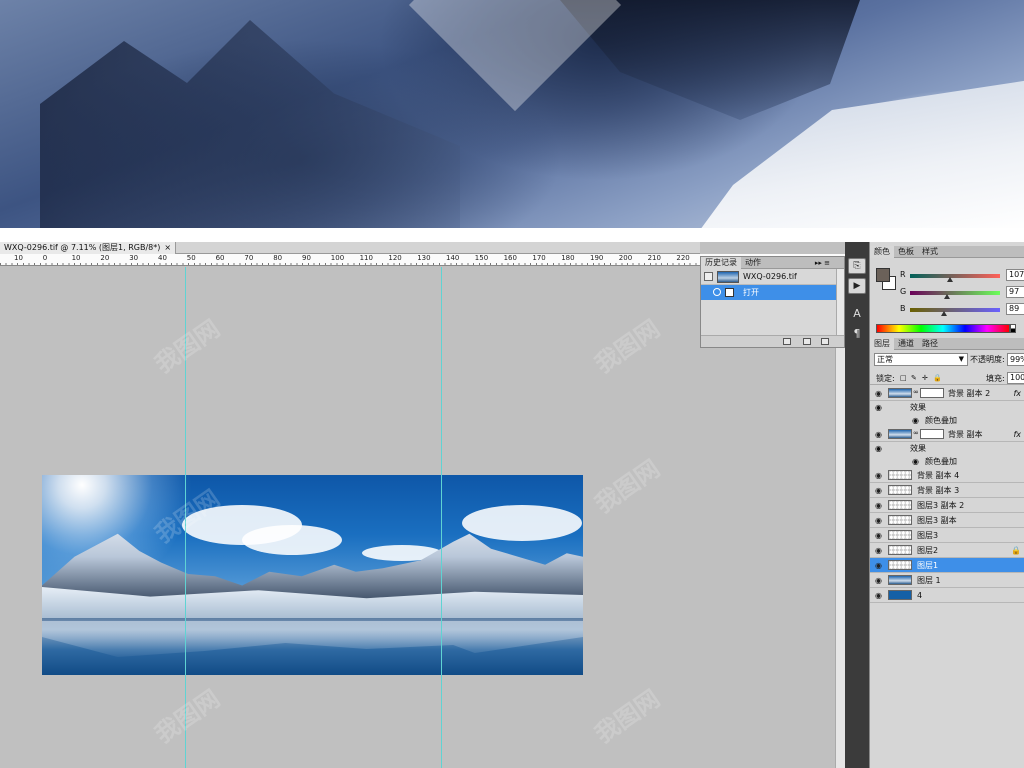  What do you see at coordinates (947, 520) in the screenshot?
I see `layer-row: ◉ 图层3 副本` at bounding box center [947, 520].